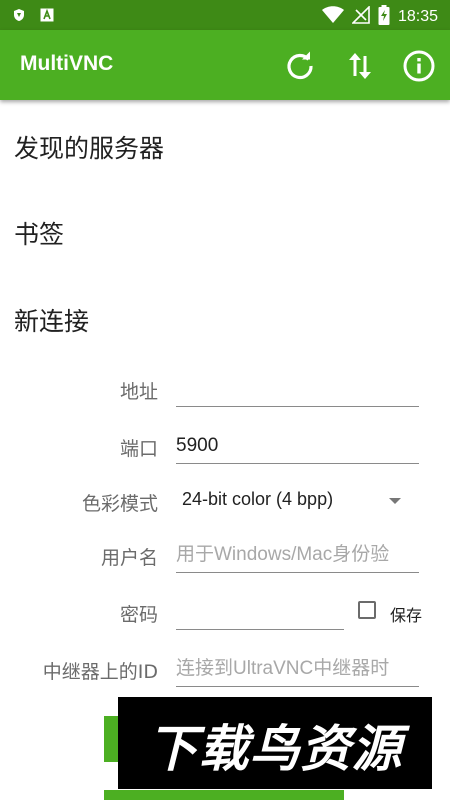  I want to click on password-label: 密码, so click(138, 615).